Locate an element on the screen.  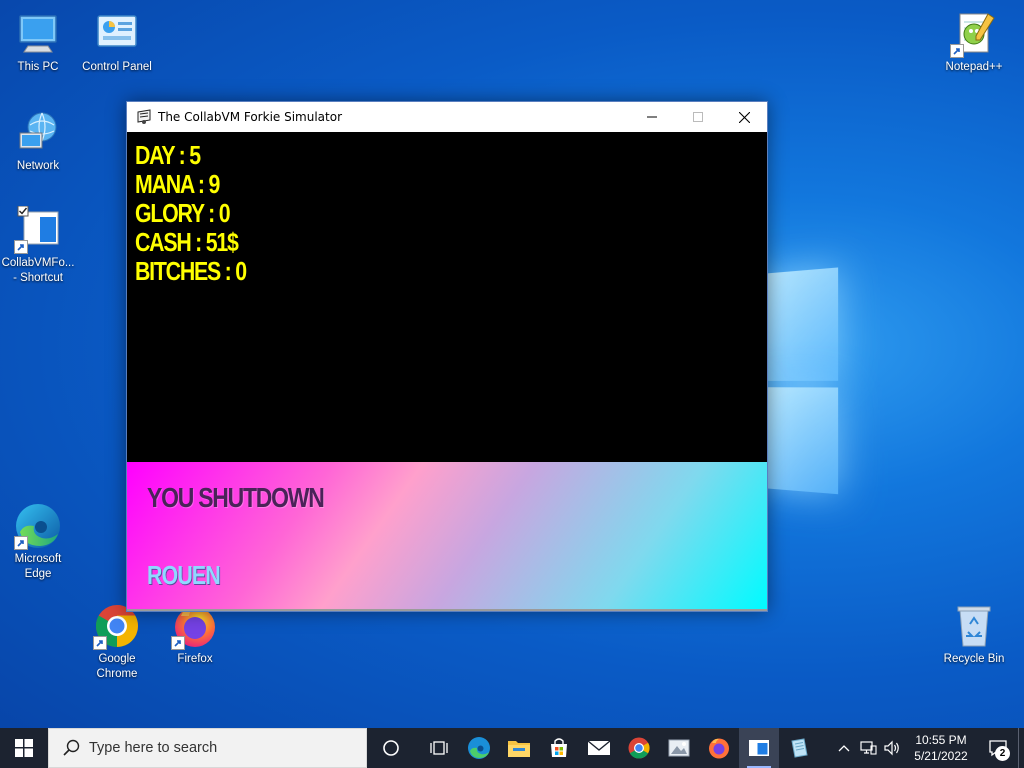
system-tray: 10:55 PM 5/21/2022 2 is located at coordinates (928, 748).